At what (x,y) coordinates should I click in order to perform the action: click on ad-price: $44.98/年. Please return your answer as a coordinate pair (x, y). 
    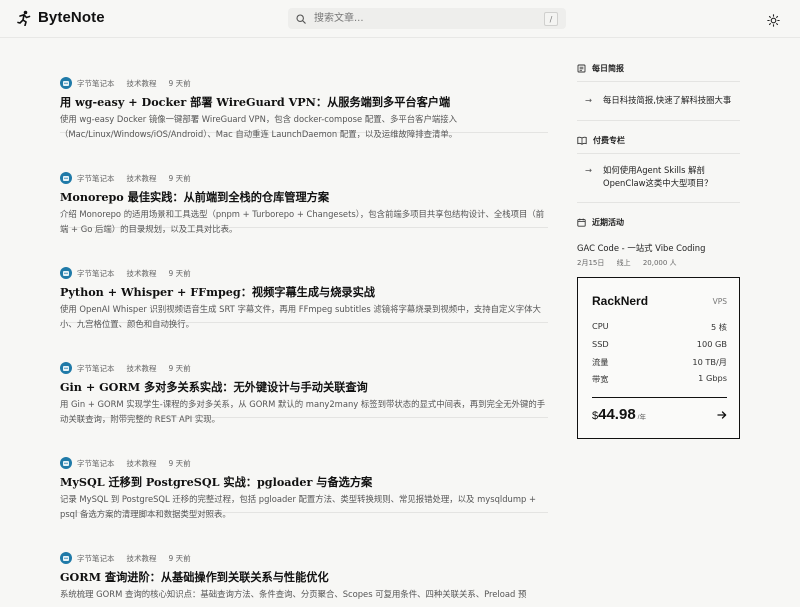
    Looking at the image, I should click on (619, 415).